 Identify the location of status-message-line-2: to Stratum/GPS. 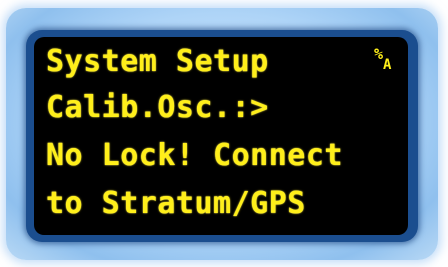
(176, 203).